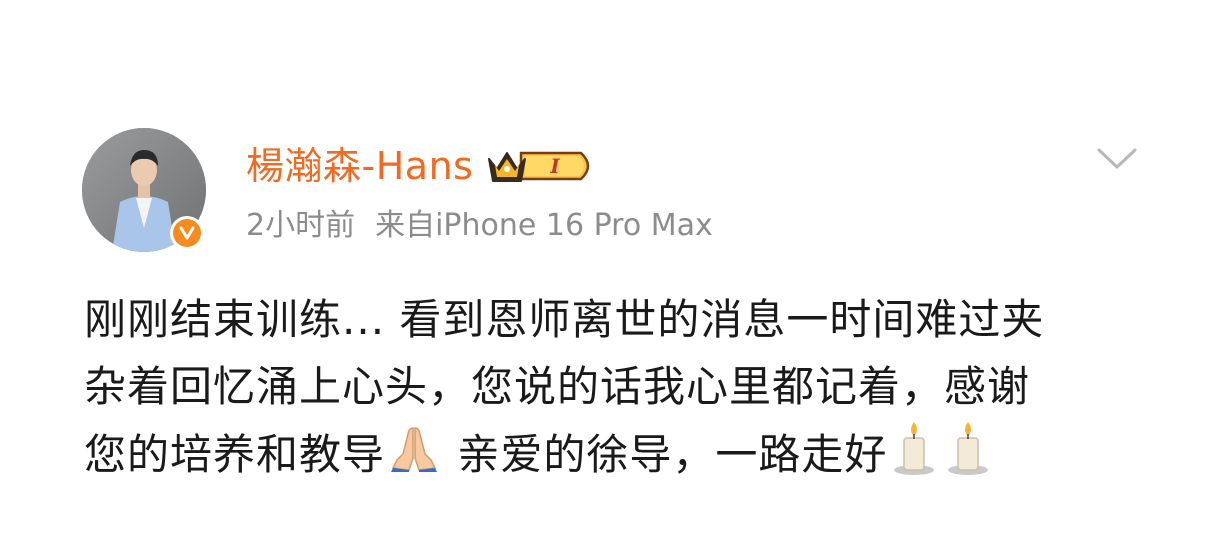 This screenshot has width=1215, height=541. Describe the element at coordinates (672, 454) in the screenshot. I see `content-line-3-tail: 亲爱的徐导，一路走好` at that location.